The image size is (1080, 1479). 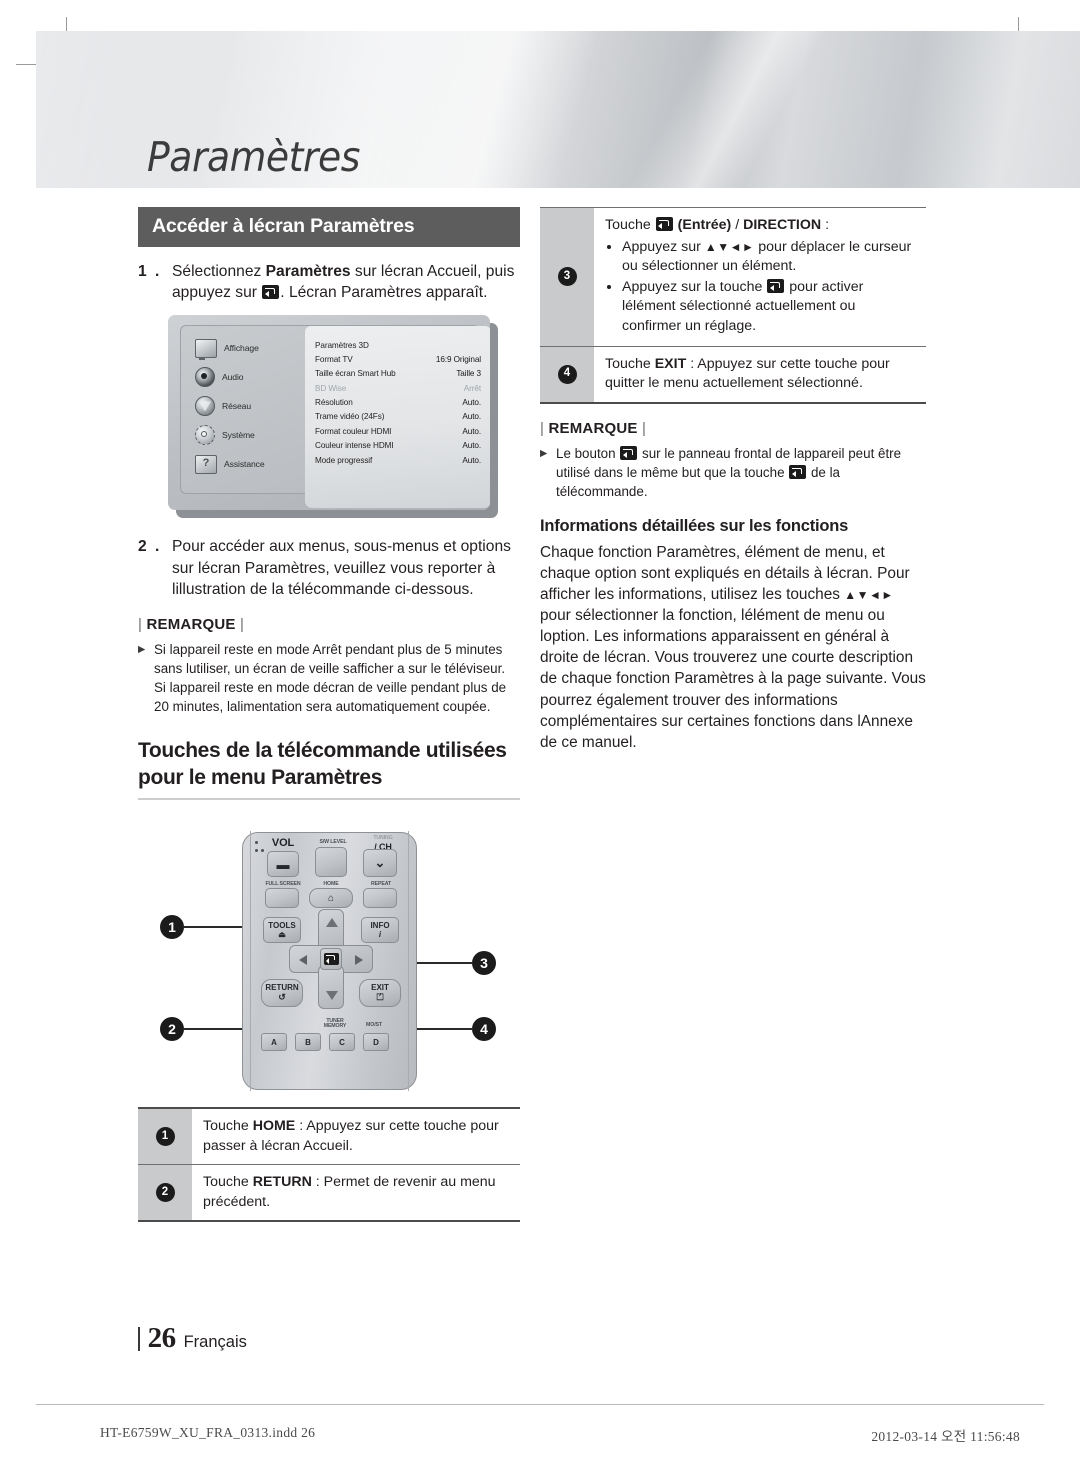 I want to click on bullet-1-pre: Appuyez sur, so click(x=663, y=246).